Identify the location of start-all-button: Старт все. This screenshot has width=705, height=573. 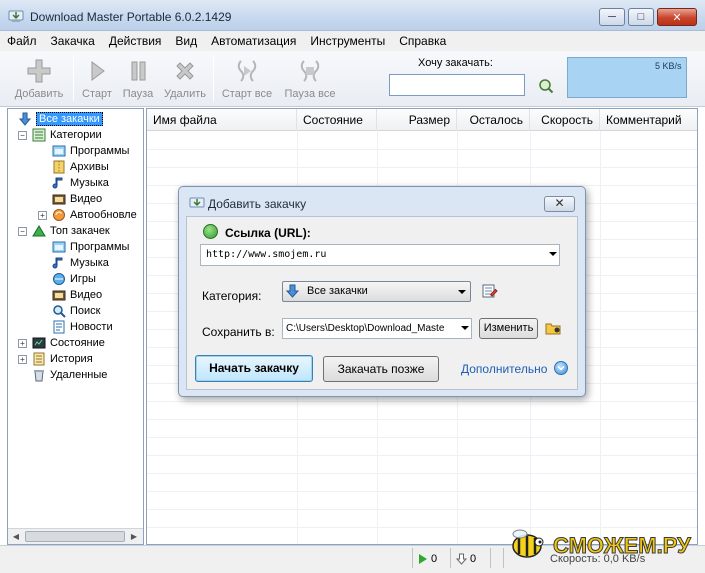
(247, 80).